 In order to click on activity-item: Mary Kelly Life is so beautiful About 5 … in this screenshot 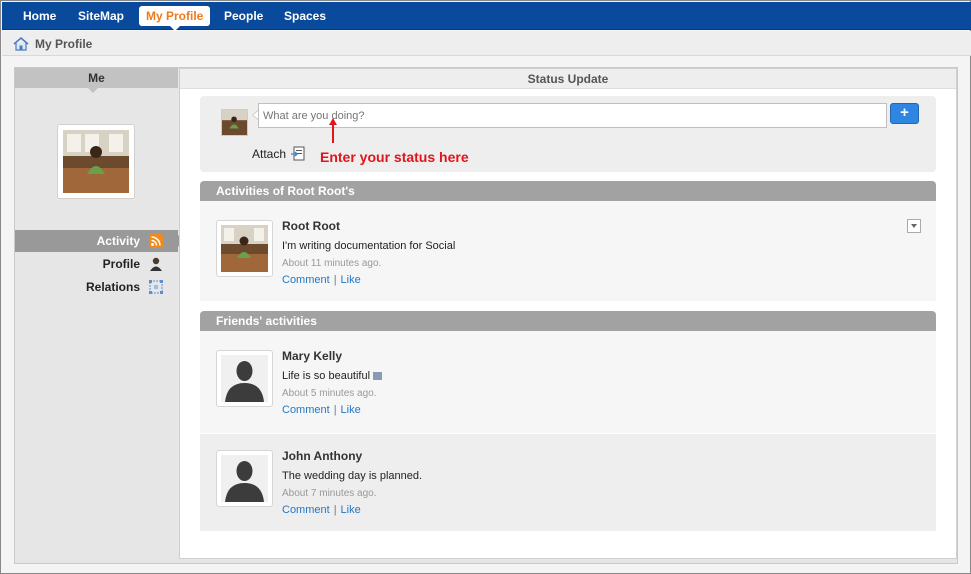, I will do `click(568, 382)`.